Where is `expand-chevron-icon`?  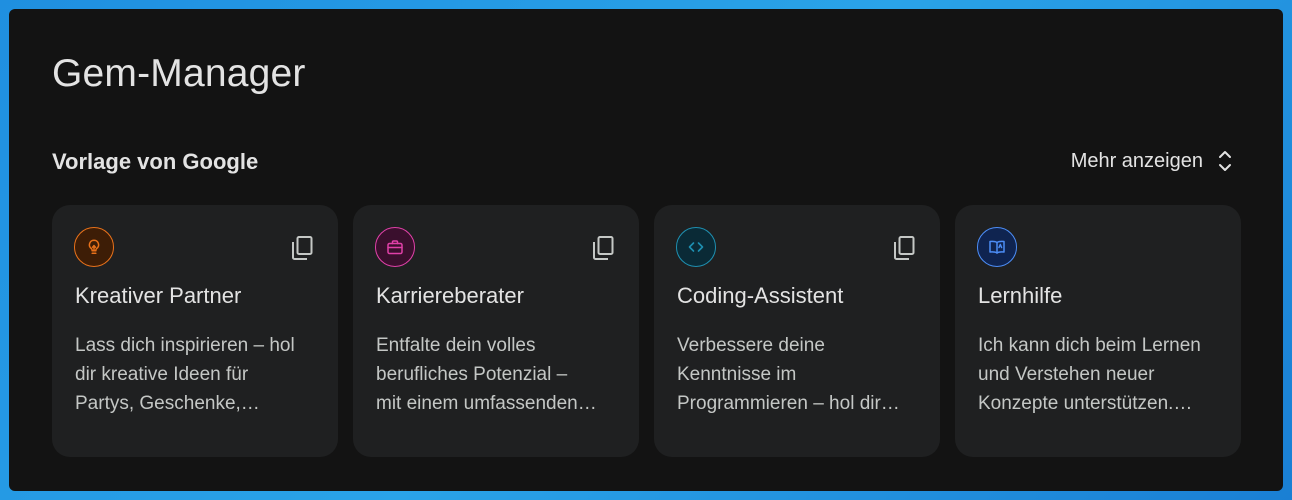 expand-chevron-icon is located at coordinates (1225, 161).